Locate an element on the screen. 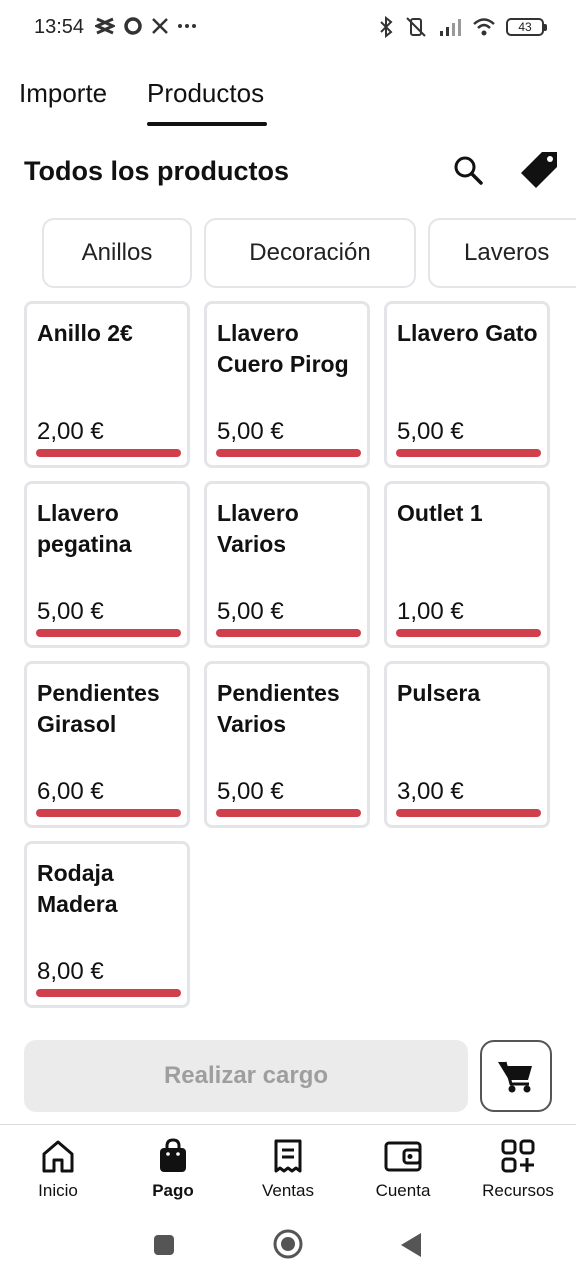 The height and width of the screenshot is (1280, 576). product-card: Llavero Cuero Pirog 5,00 € is located at coordinates (287, 384).